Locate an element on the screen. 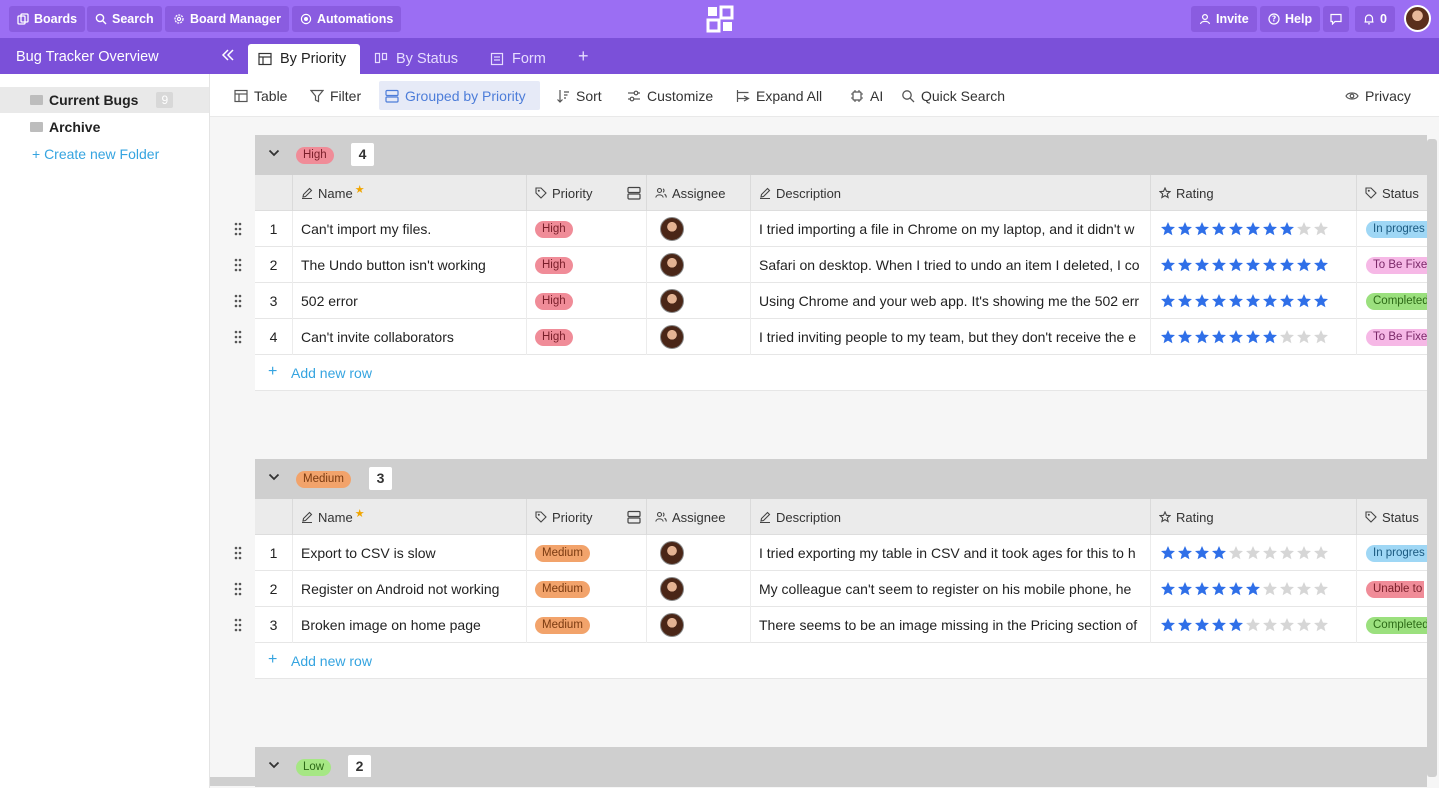 The height and width of the screenshot is (788, 1439). cell-name: Export to CSV is slow is located at coordinates (409, 553).